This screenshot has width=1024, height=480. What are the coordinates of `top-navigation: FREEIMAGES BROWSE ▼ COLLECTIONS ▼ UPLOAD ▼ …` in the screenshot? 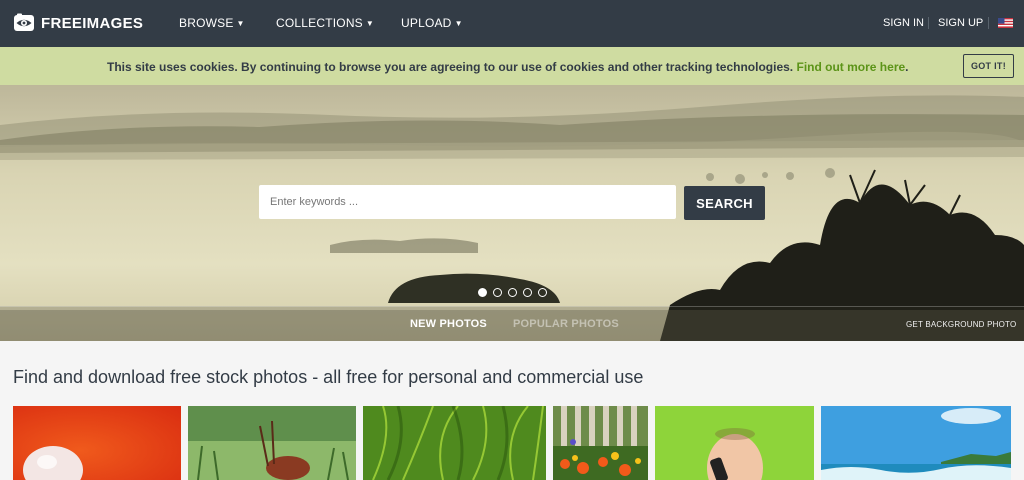 It's located at (512, 23).